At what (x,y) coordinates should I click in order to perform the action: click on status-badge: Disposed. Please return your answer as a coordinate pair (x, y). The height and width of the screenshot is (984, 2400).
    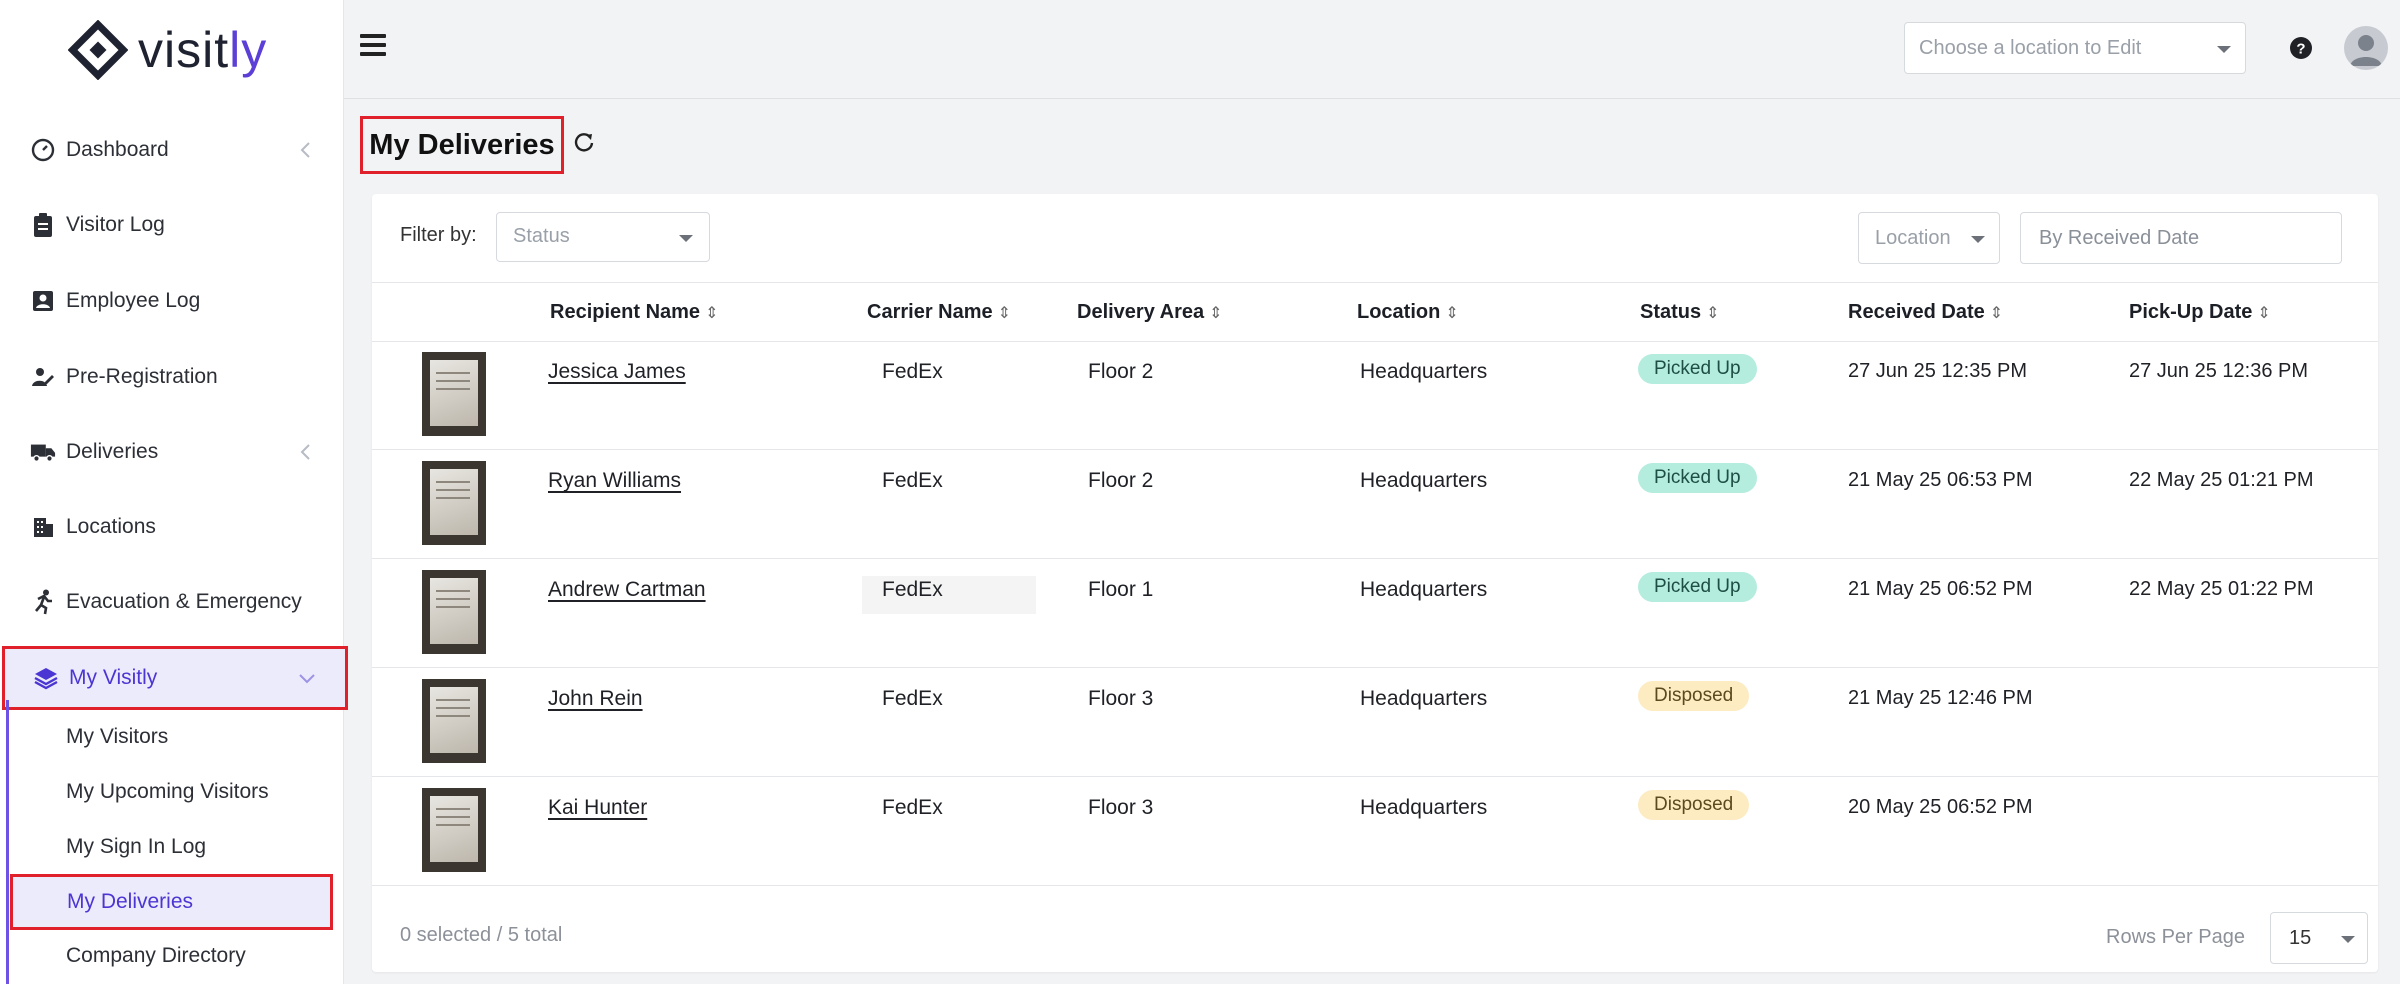
    Looking at the image, I should click on (1694, 696).